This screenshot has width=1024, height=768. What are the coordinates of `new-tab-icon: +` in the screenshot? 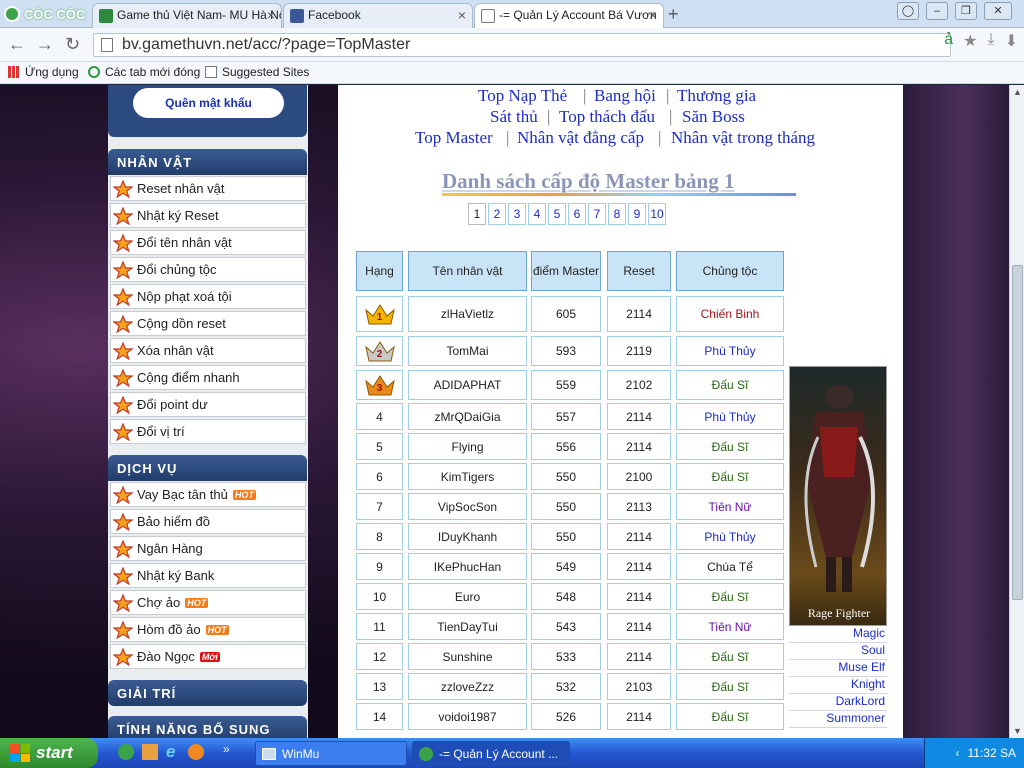 It's located at (673, 14).